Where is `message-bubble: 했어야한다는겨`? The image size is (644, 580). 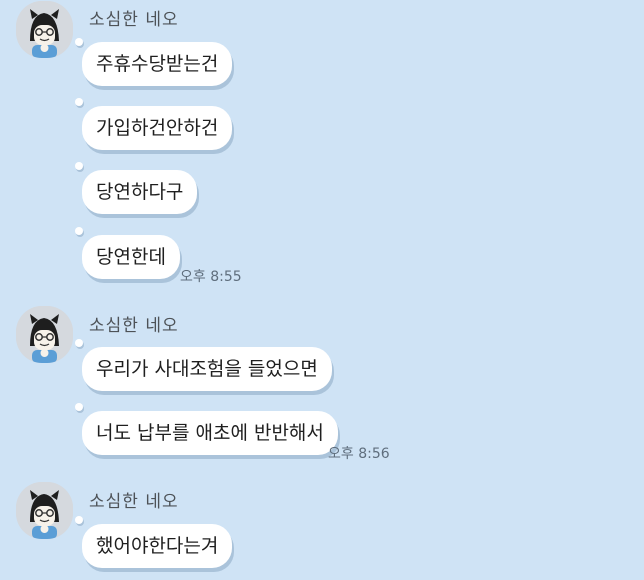 message-bubble: 했어야한다는겨 is located at coordinates (157, 546).